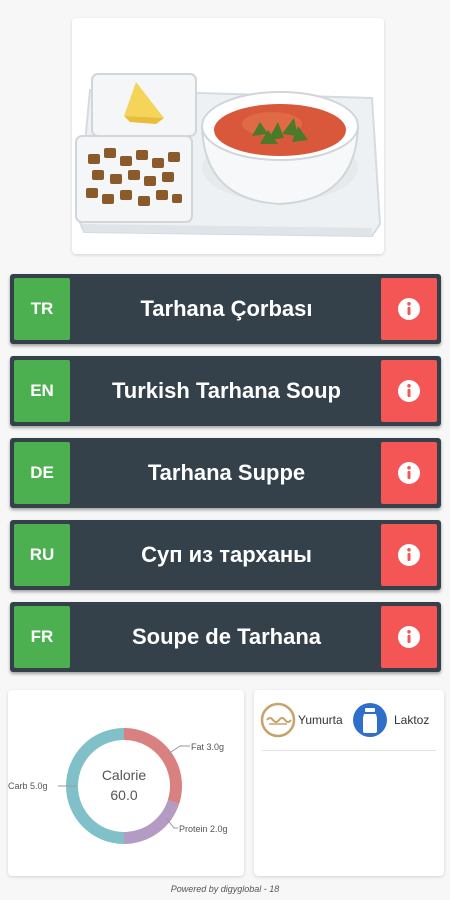 This screenshot has height=900, width=450. I want to click on allergen-label: Laktoz, so click(412, 720).